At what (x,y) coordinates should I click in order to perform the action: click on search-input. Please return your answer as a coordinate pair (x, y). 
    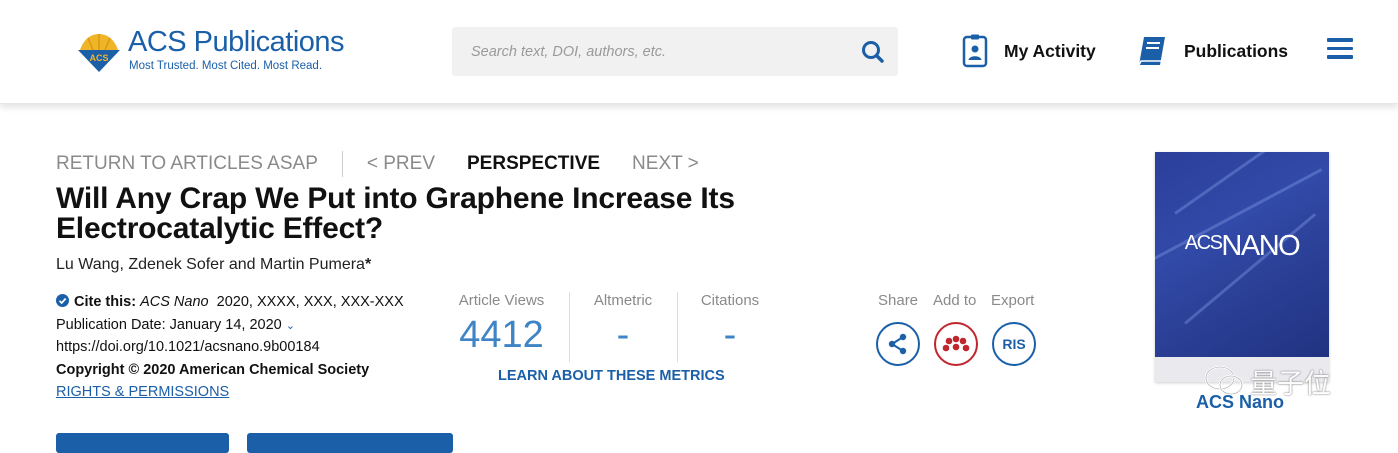
    Looking at the image, I should click on (651, 51).